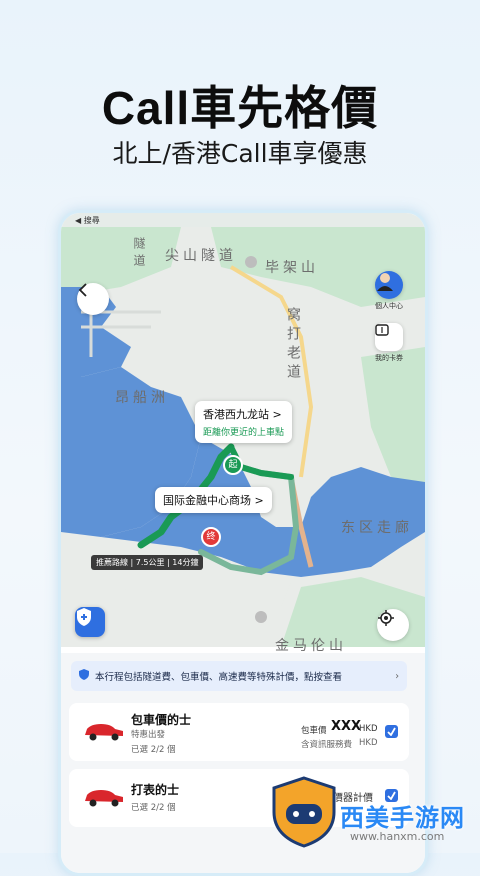 The image size is (480, 876). What do you see at coordinates (293, 345) in the screenshot?
I see `map-label-waterloo: 窝打老道` at bounding box center [293, 345].